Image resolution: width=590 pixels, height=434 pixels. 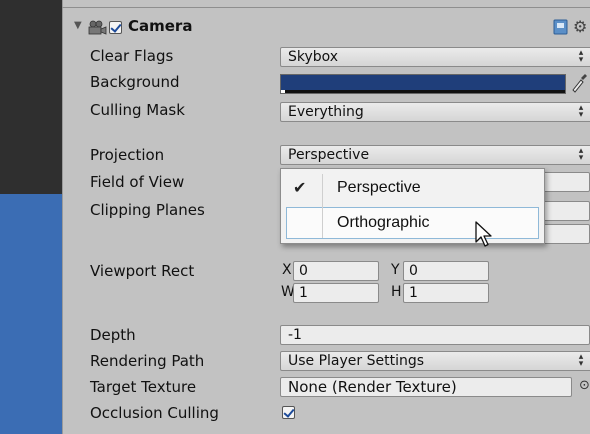 I want to click on camera-component-header: ▼ Camera ⚙, so click(x=330, y=28).